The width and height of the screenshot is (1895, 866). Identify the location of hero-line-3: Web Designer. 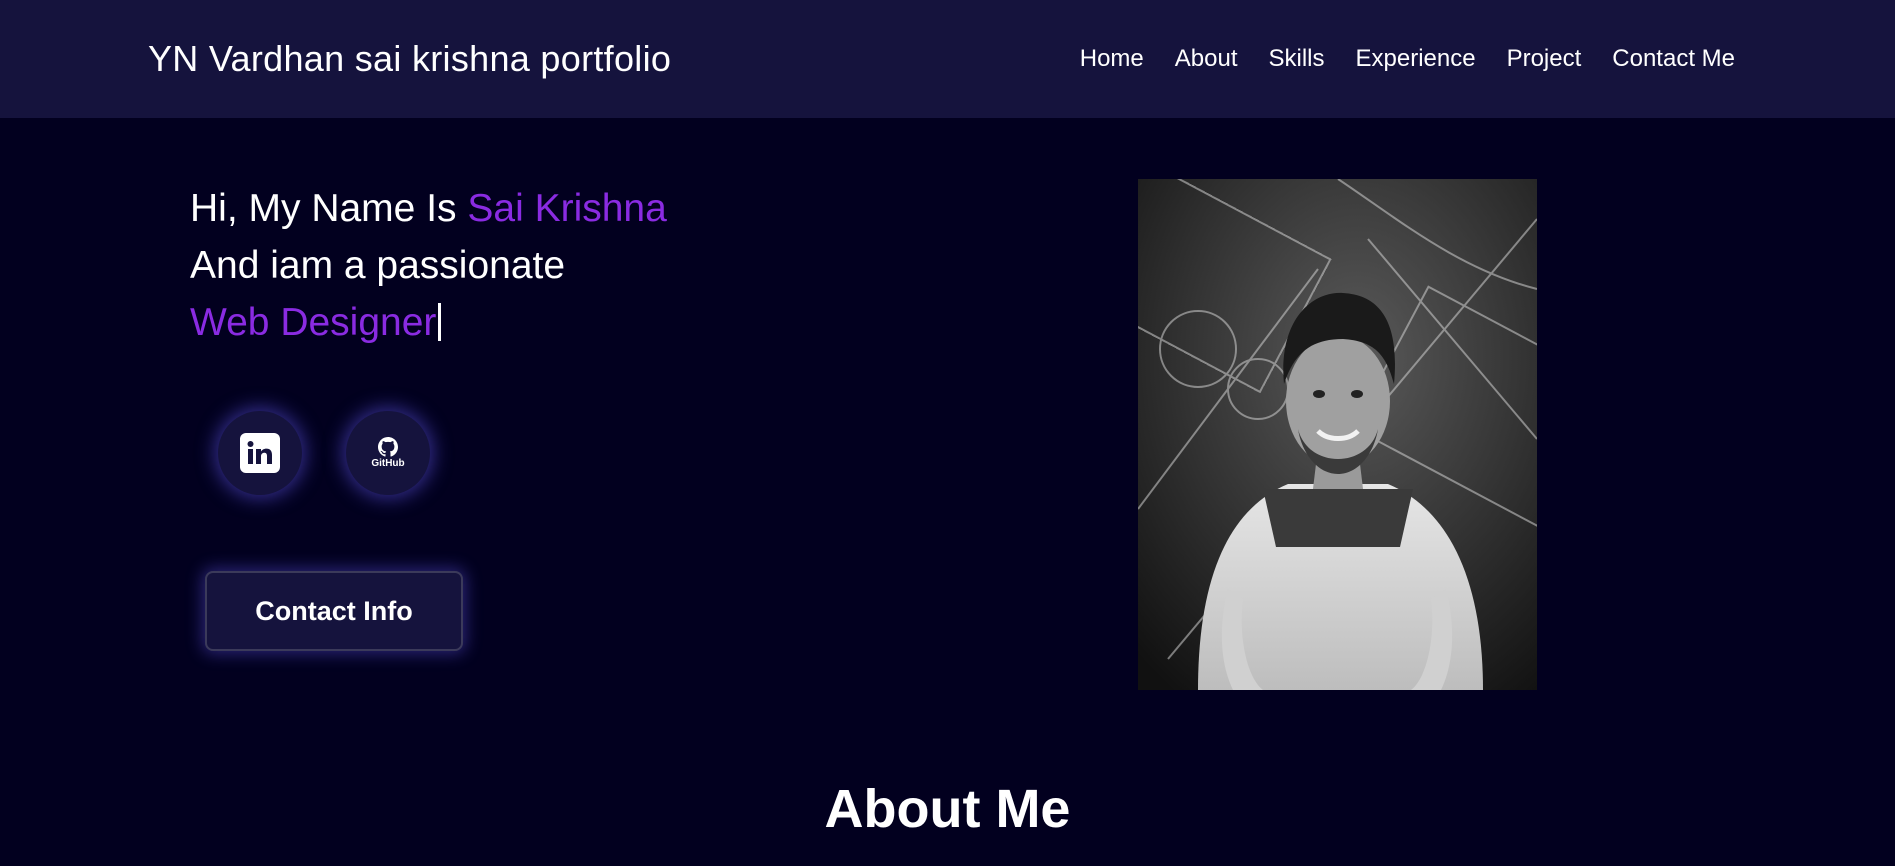
(428, 322).